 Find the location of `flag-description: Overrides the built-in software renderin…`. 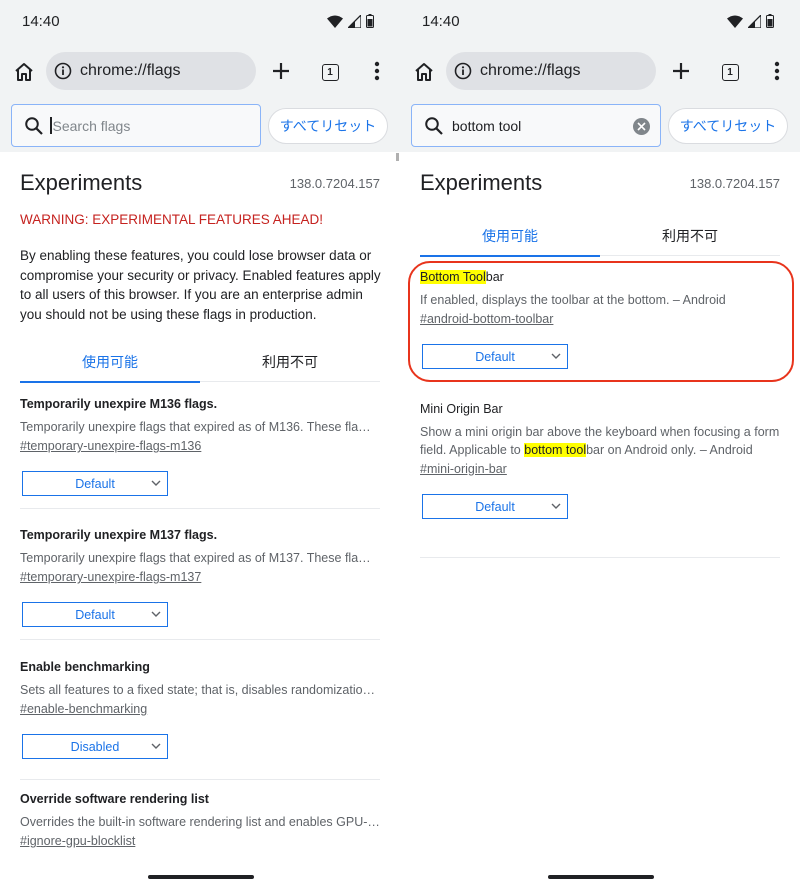

flag-description: Overrides the built-in software renderin… is located at coordinates (200, 822).